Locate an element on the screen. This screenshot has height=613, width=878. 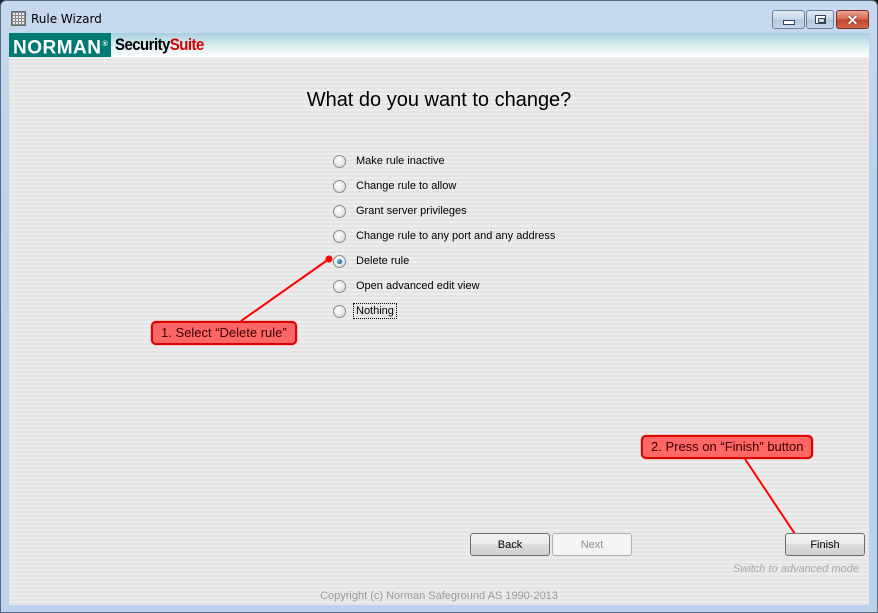
option-label: Nothing is located at coordinates (375, 311).